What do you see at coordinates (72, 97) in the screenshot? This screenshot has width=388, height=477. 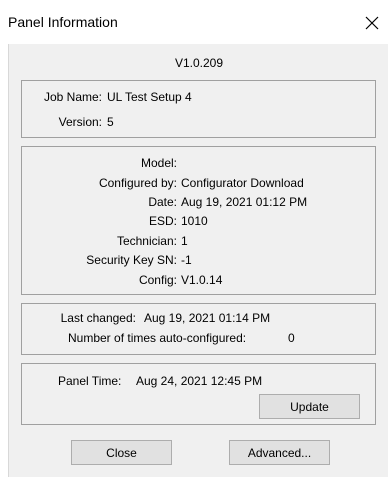 I see `job-name-label: Job Name:` at bounding box center [72, 97].